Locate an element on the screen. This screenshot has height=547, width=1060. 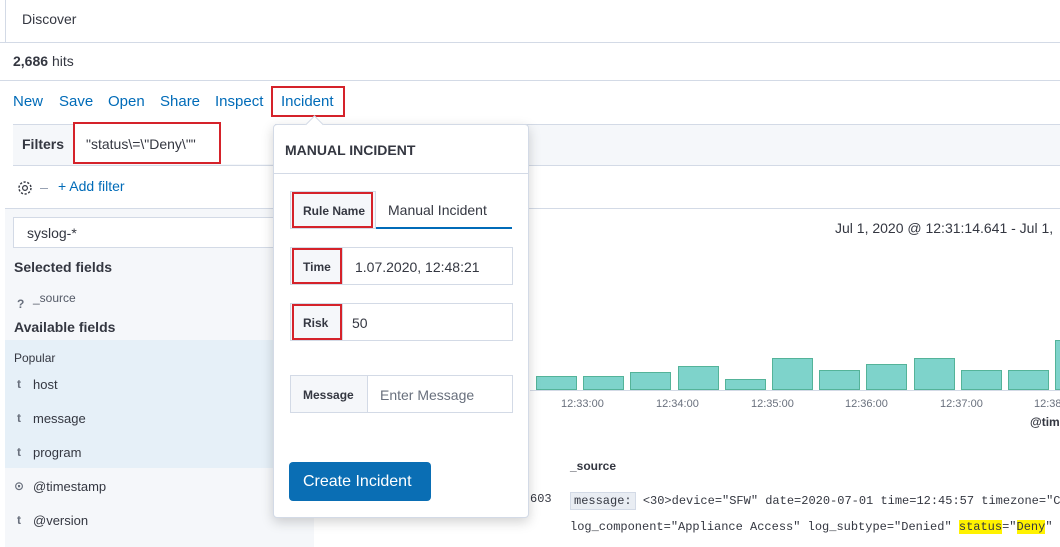
status-highlight: status is located at coordinates (980, 527).